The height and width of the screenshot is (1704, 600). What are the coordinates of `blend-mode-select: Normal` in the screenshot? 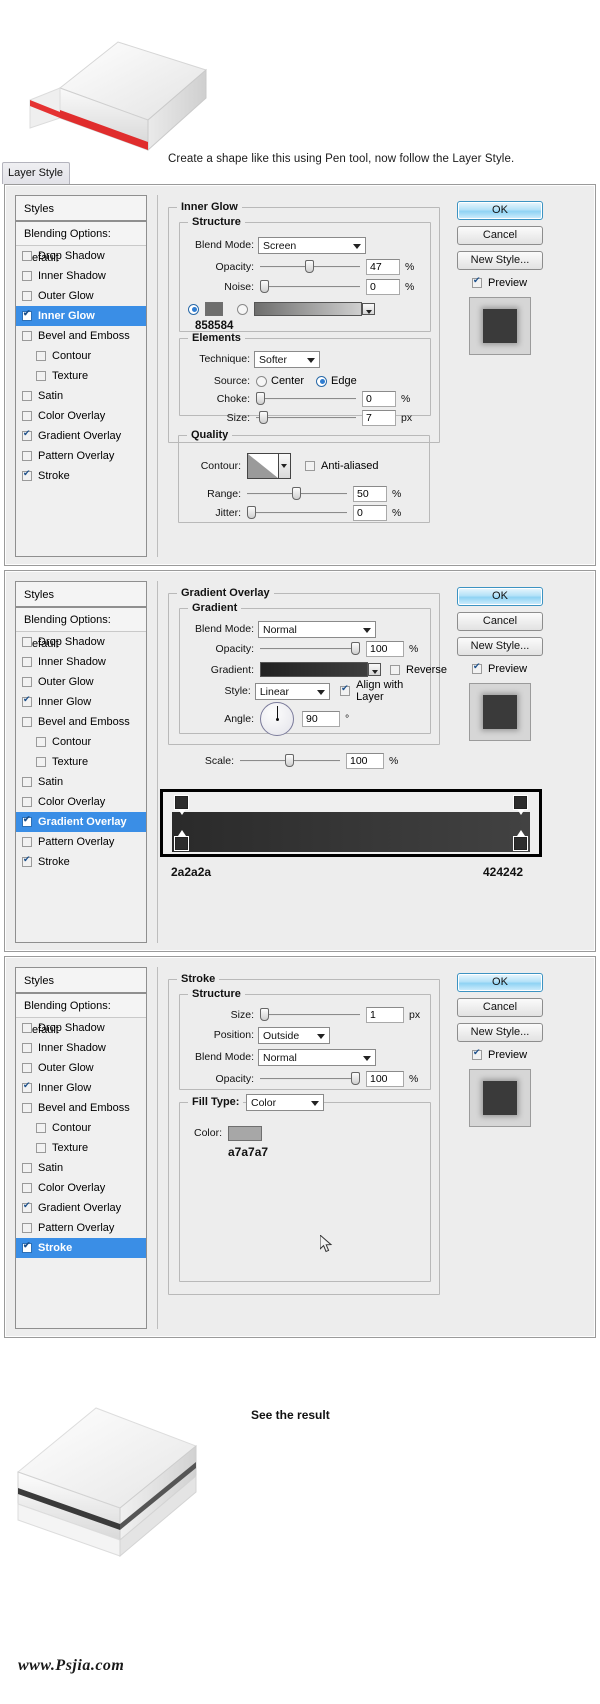 It's located at (317, 629).